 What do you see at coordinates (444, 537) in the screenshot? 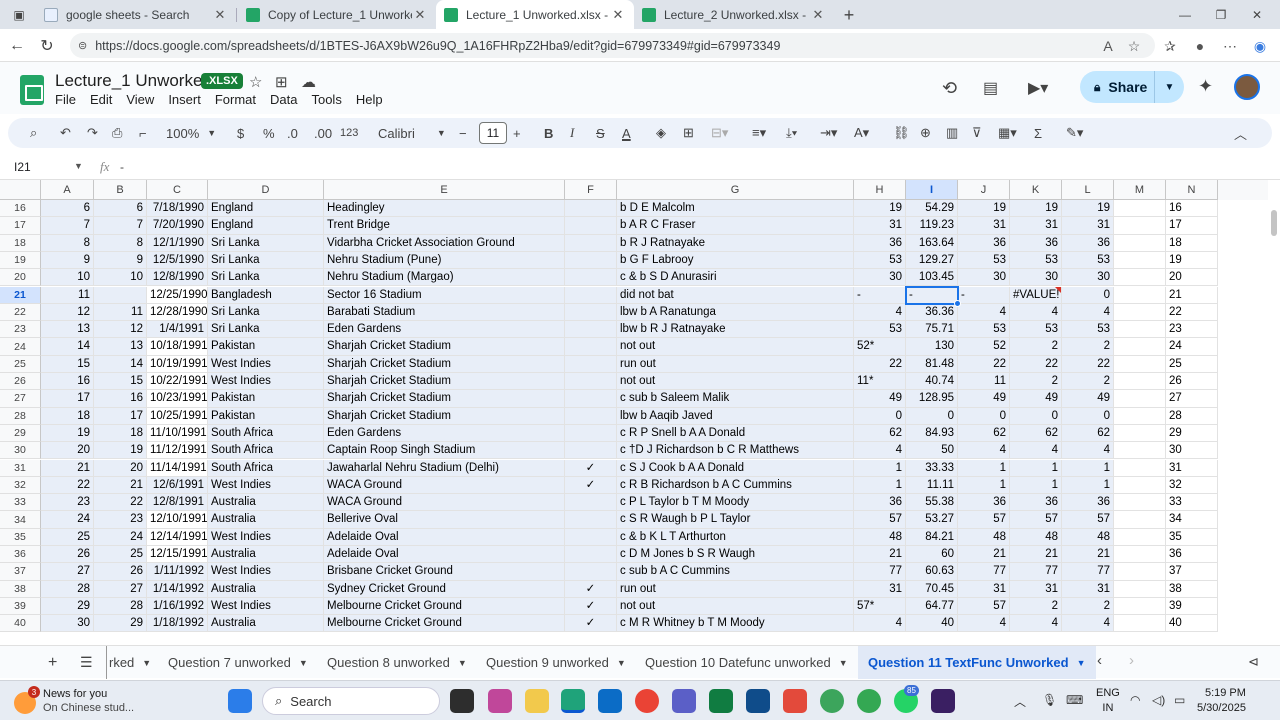
I see `cell-e35: Adelaide Oval` at bounding box center [444, 537].